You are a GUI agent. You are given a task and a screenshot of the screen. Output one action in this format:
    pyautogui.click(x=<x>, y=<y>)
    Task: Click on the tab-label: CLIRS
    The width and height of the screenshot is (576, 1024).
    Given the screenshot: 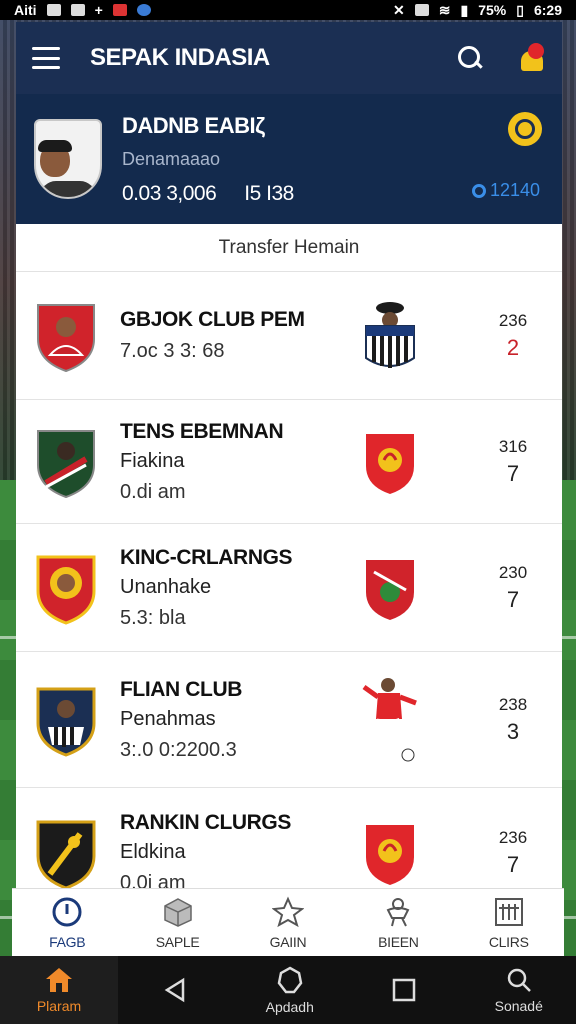 What is the action you would take?
    pyautogui.click(x=508, y=941)
    